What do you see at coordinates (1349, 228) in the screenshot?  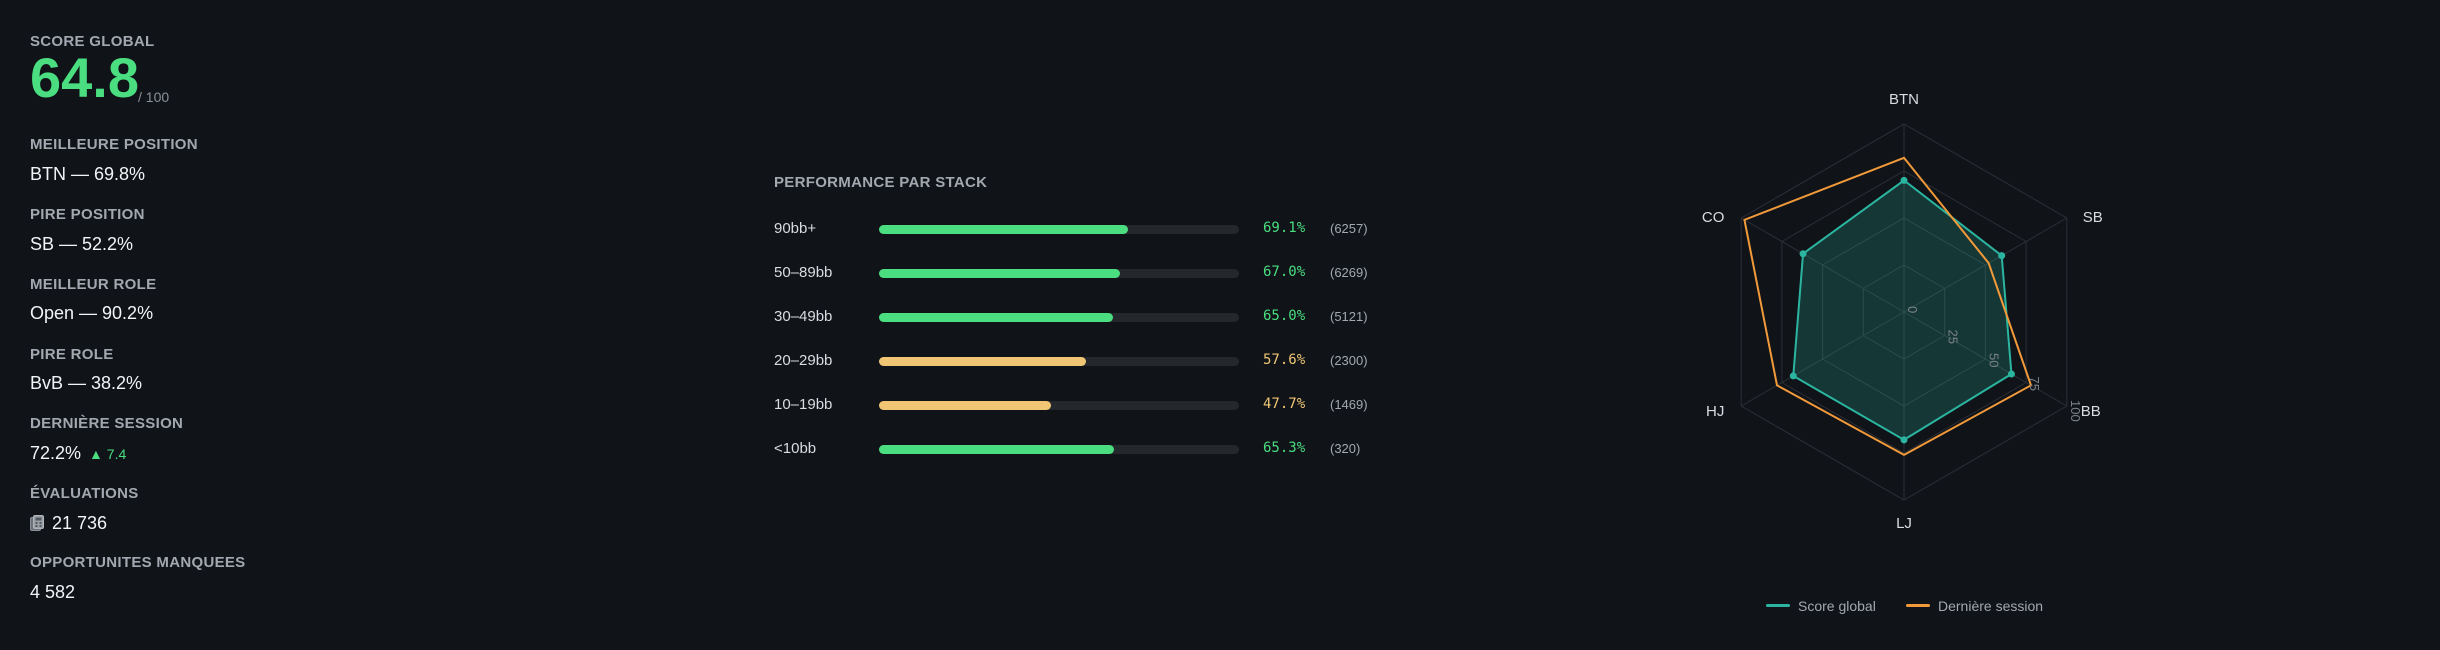 I see `stack-count: (6257)` at bounding box center [1349, 228].